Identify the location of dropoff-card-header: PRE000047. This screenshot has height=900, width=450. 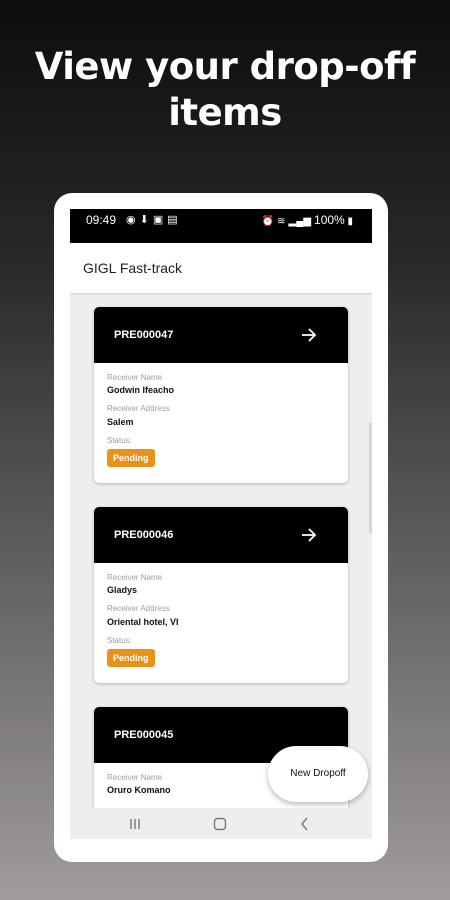
(221, 335).